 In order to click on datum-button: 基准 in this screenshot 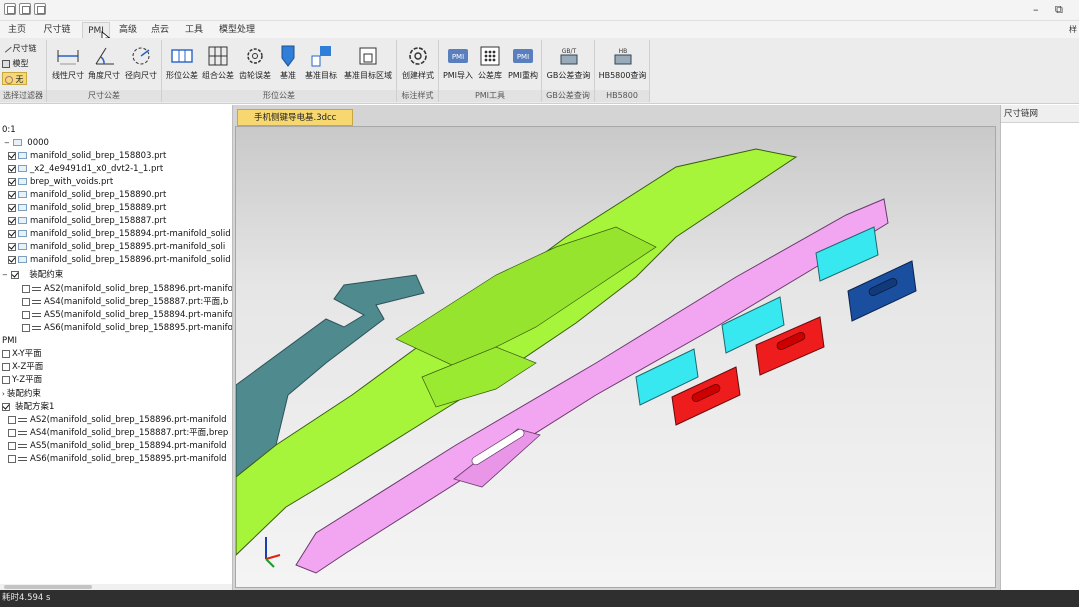, I will do `click(288, 64)`.